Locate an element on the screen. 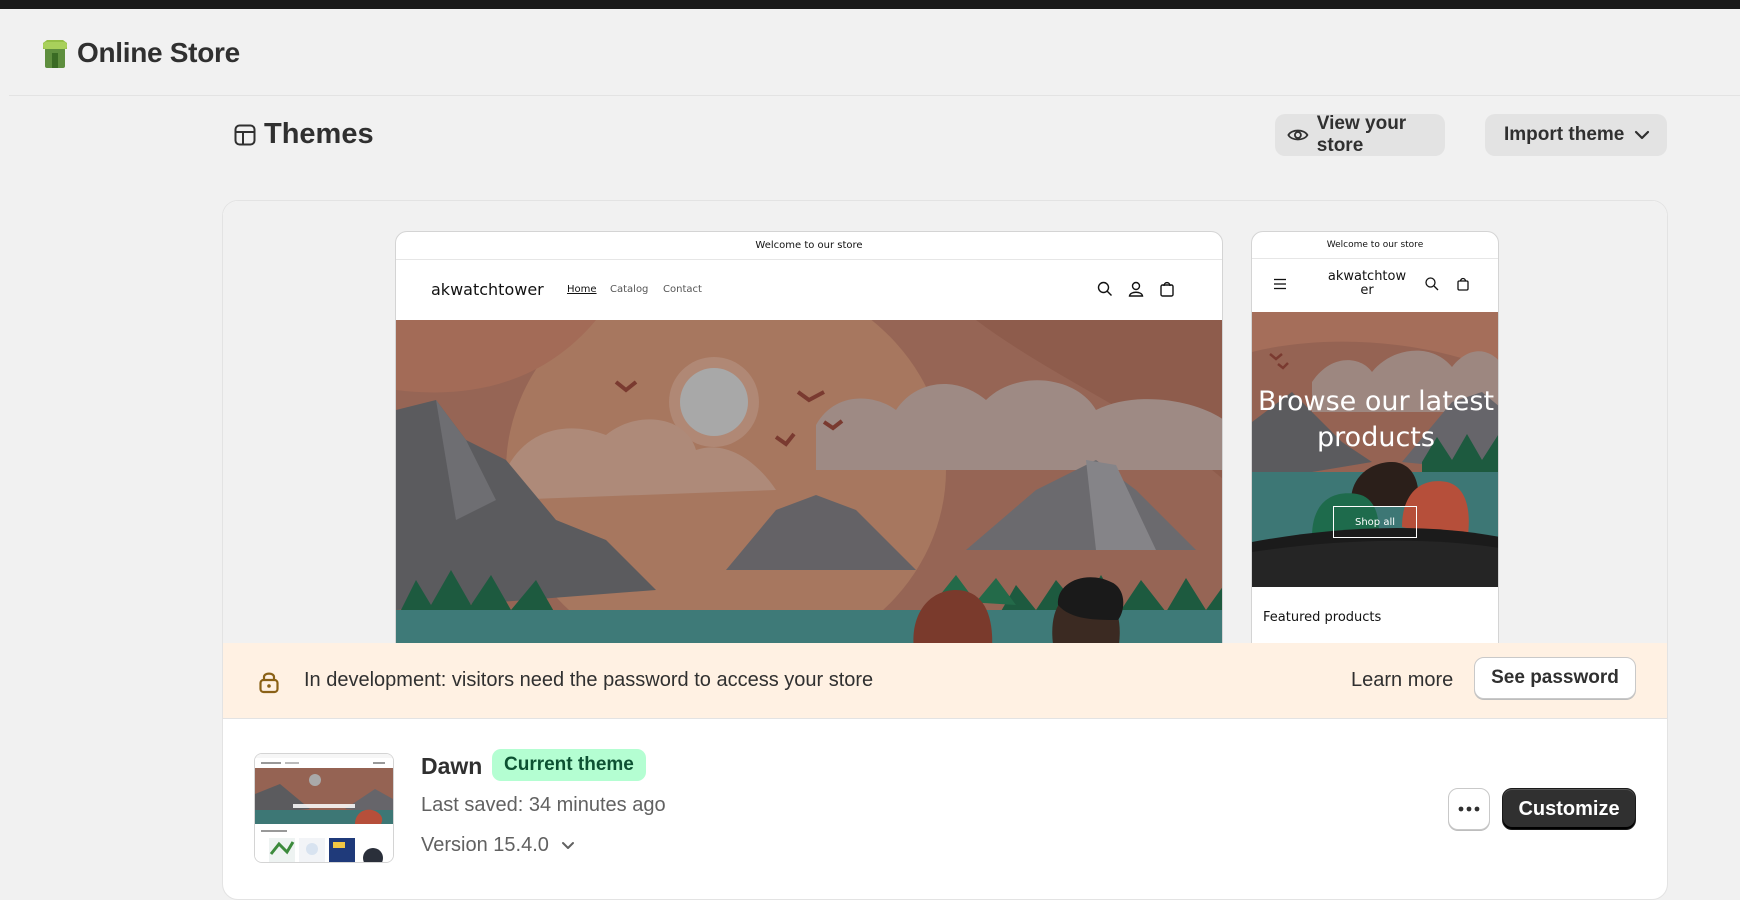  theme-name: Dawn is located at coordinates (452, 766).